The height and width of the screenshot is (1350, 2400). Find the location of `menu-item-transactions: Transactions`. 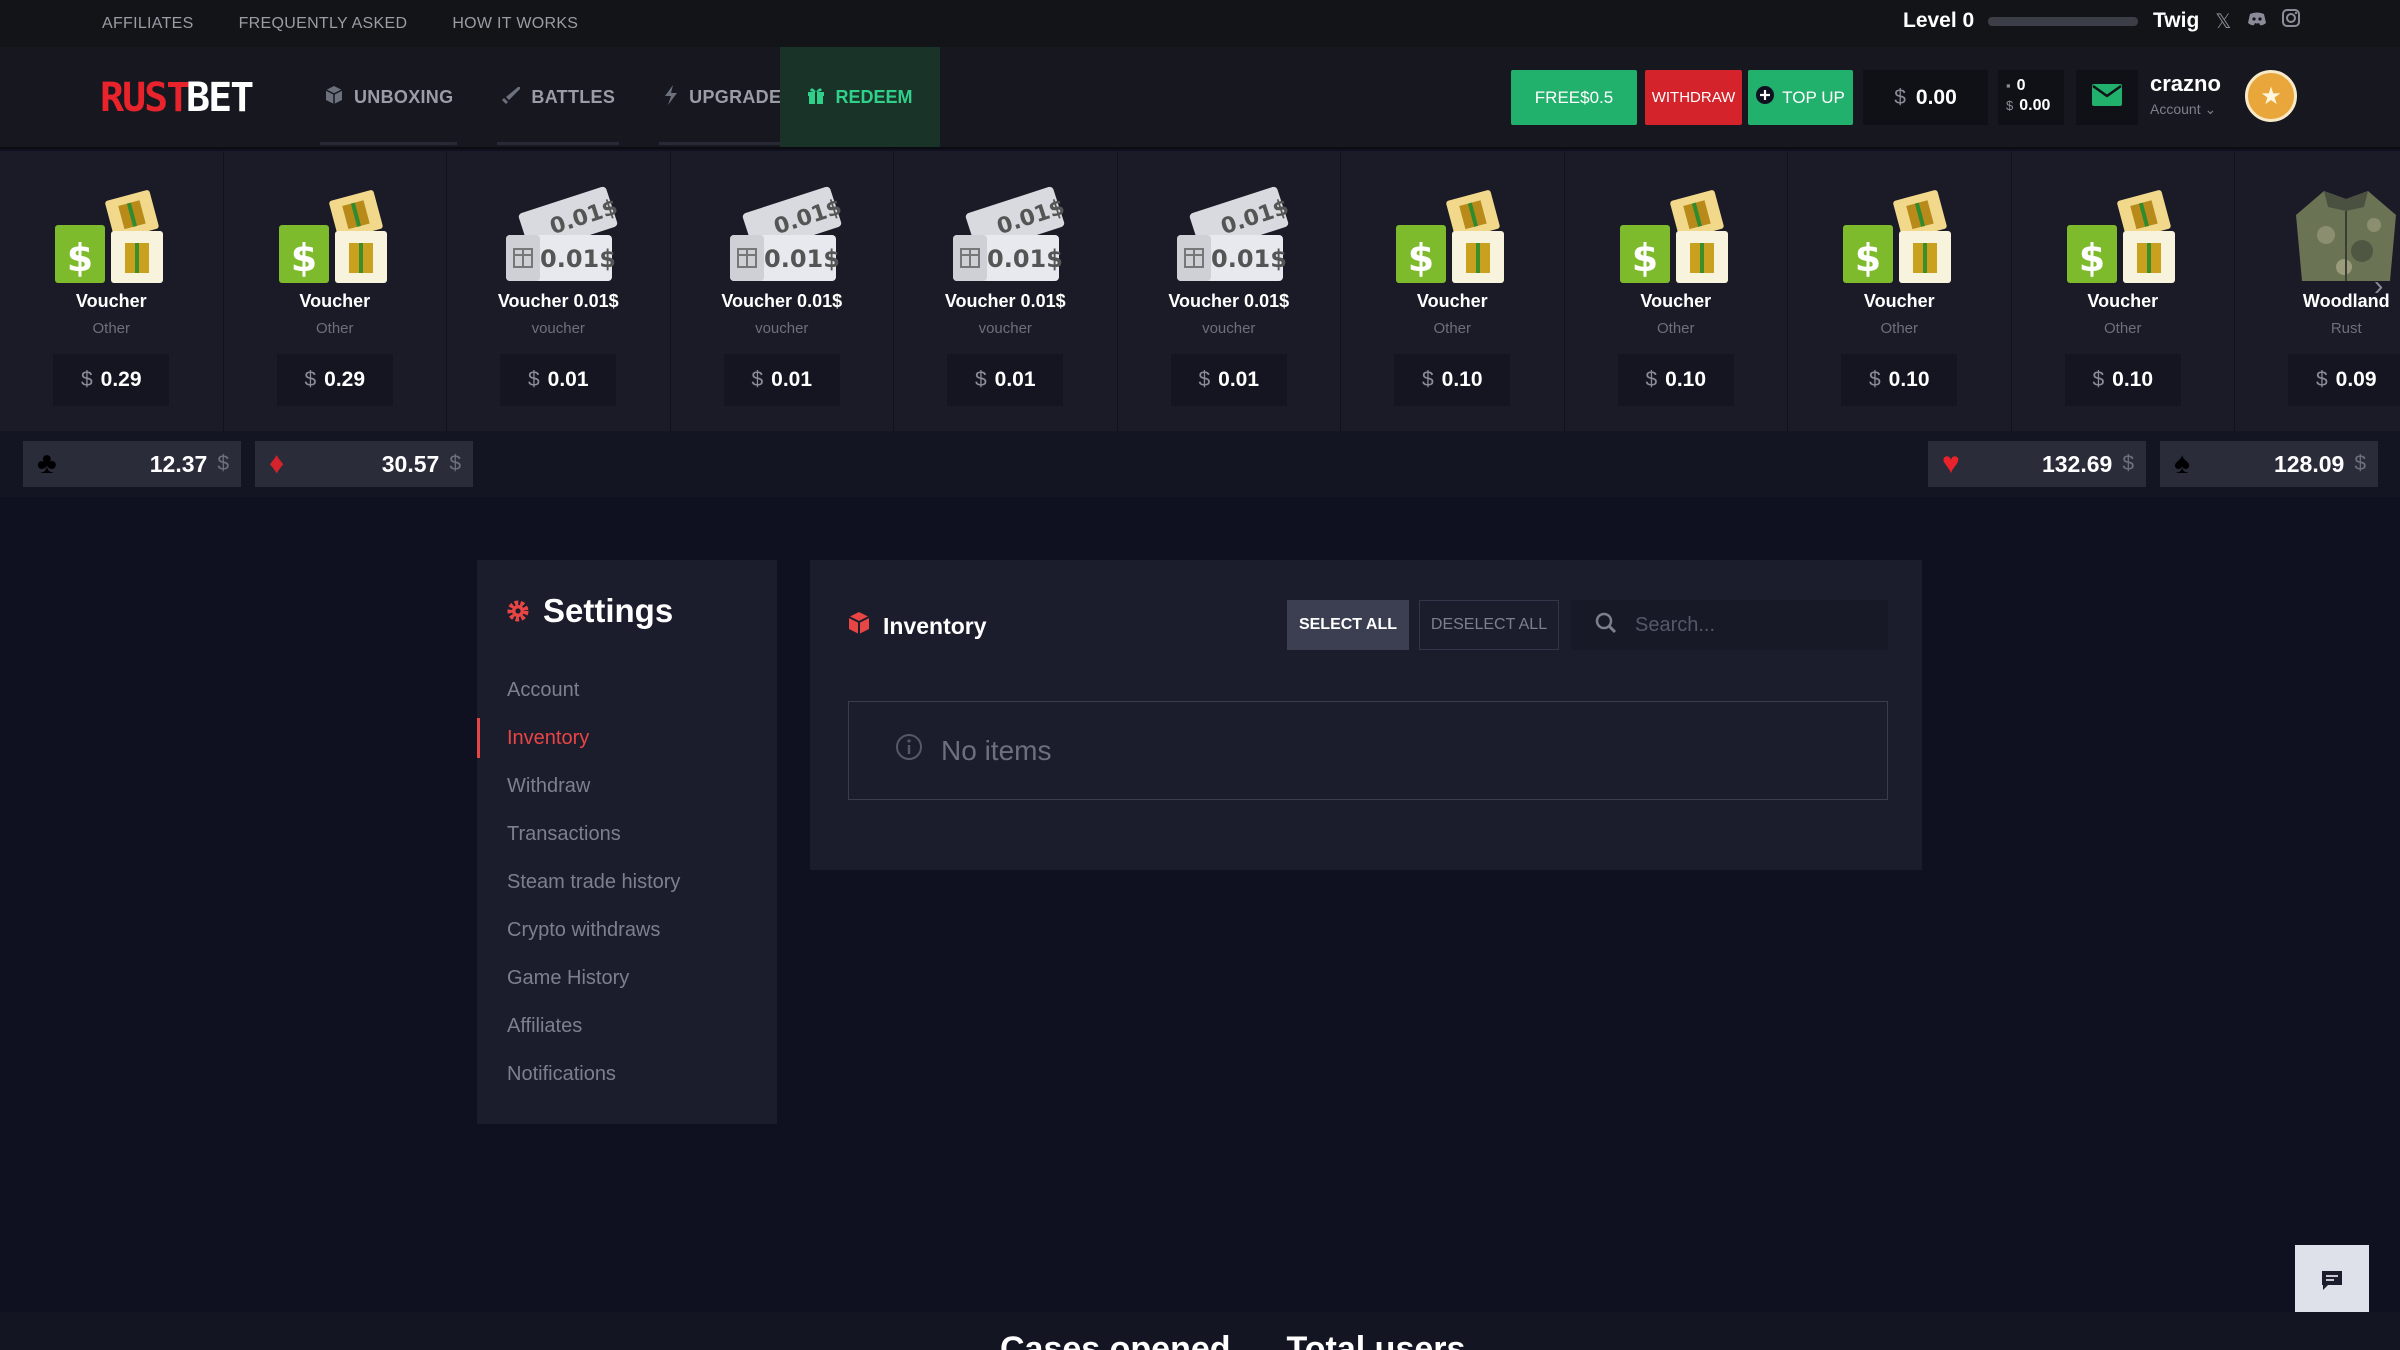

menu-item-transactions: Transactions is located at coordinates (627, 834).